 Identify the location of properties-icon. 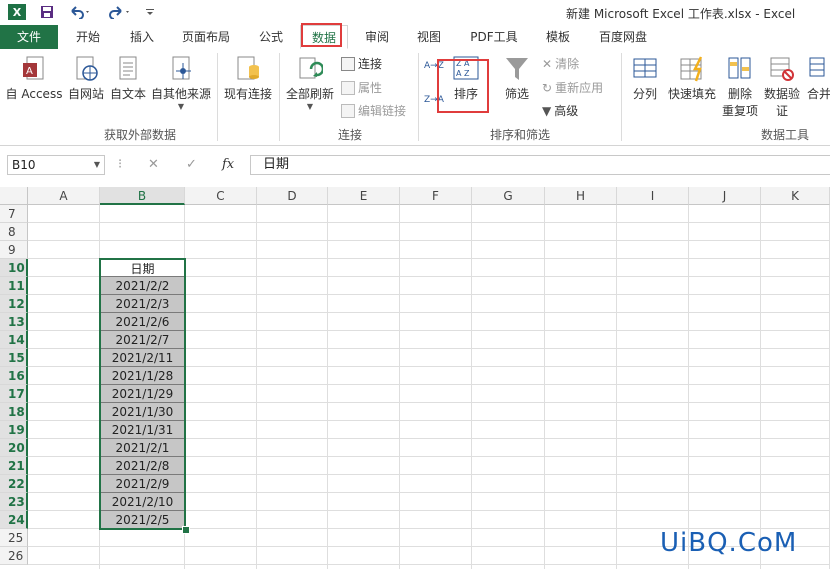
(348, 87).